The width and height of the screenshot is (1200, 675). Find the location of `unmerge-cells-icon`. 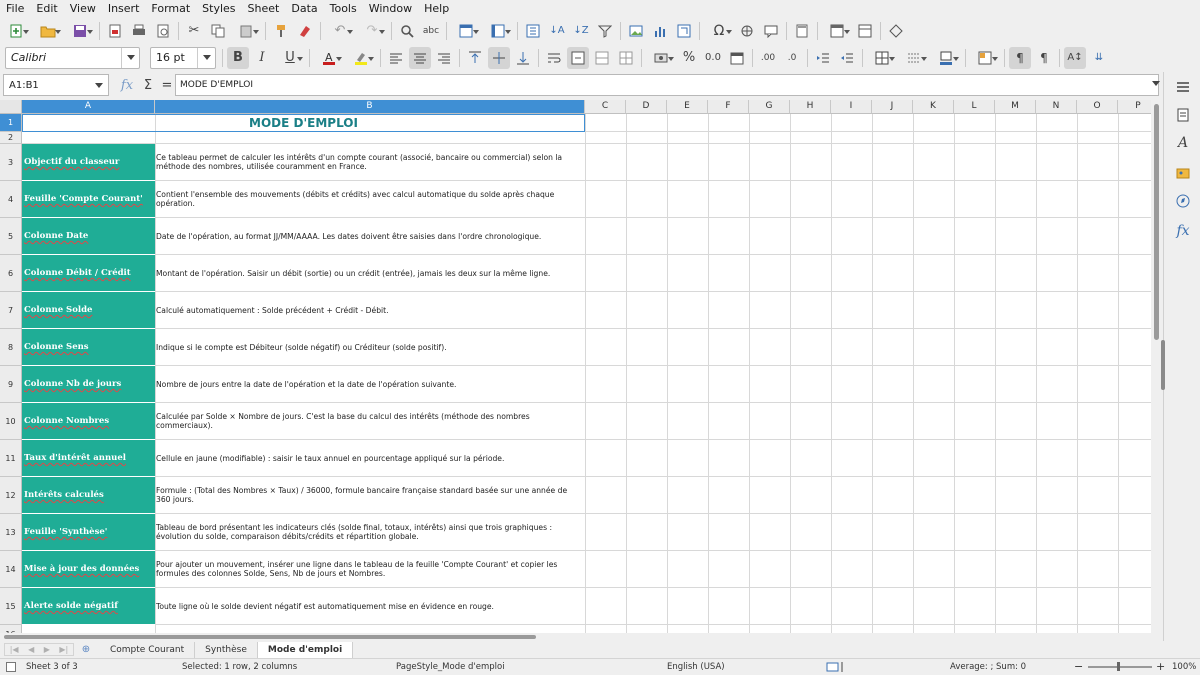

unmerge-cells-icon is located at coordinates (626, 58).